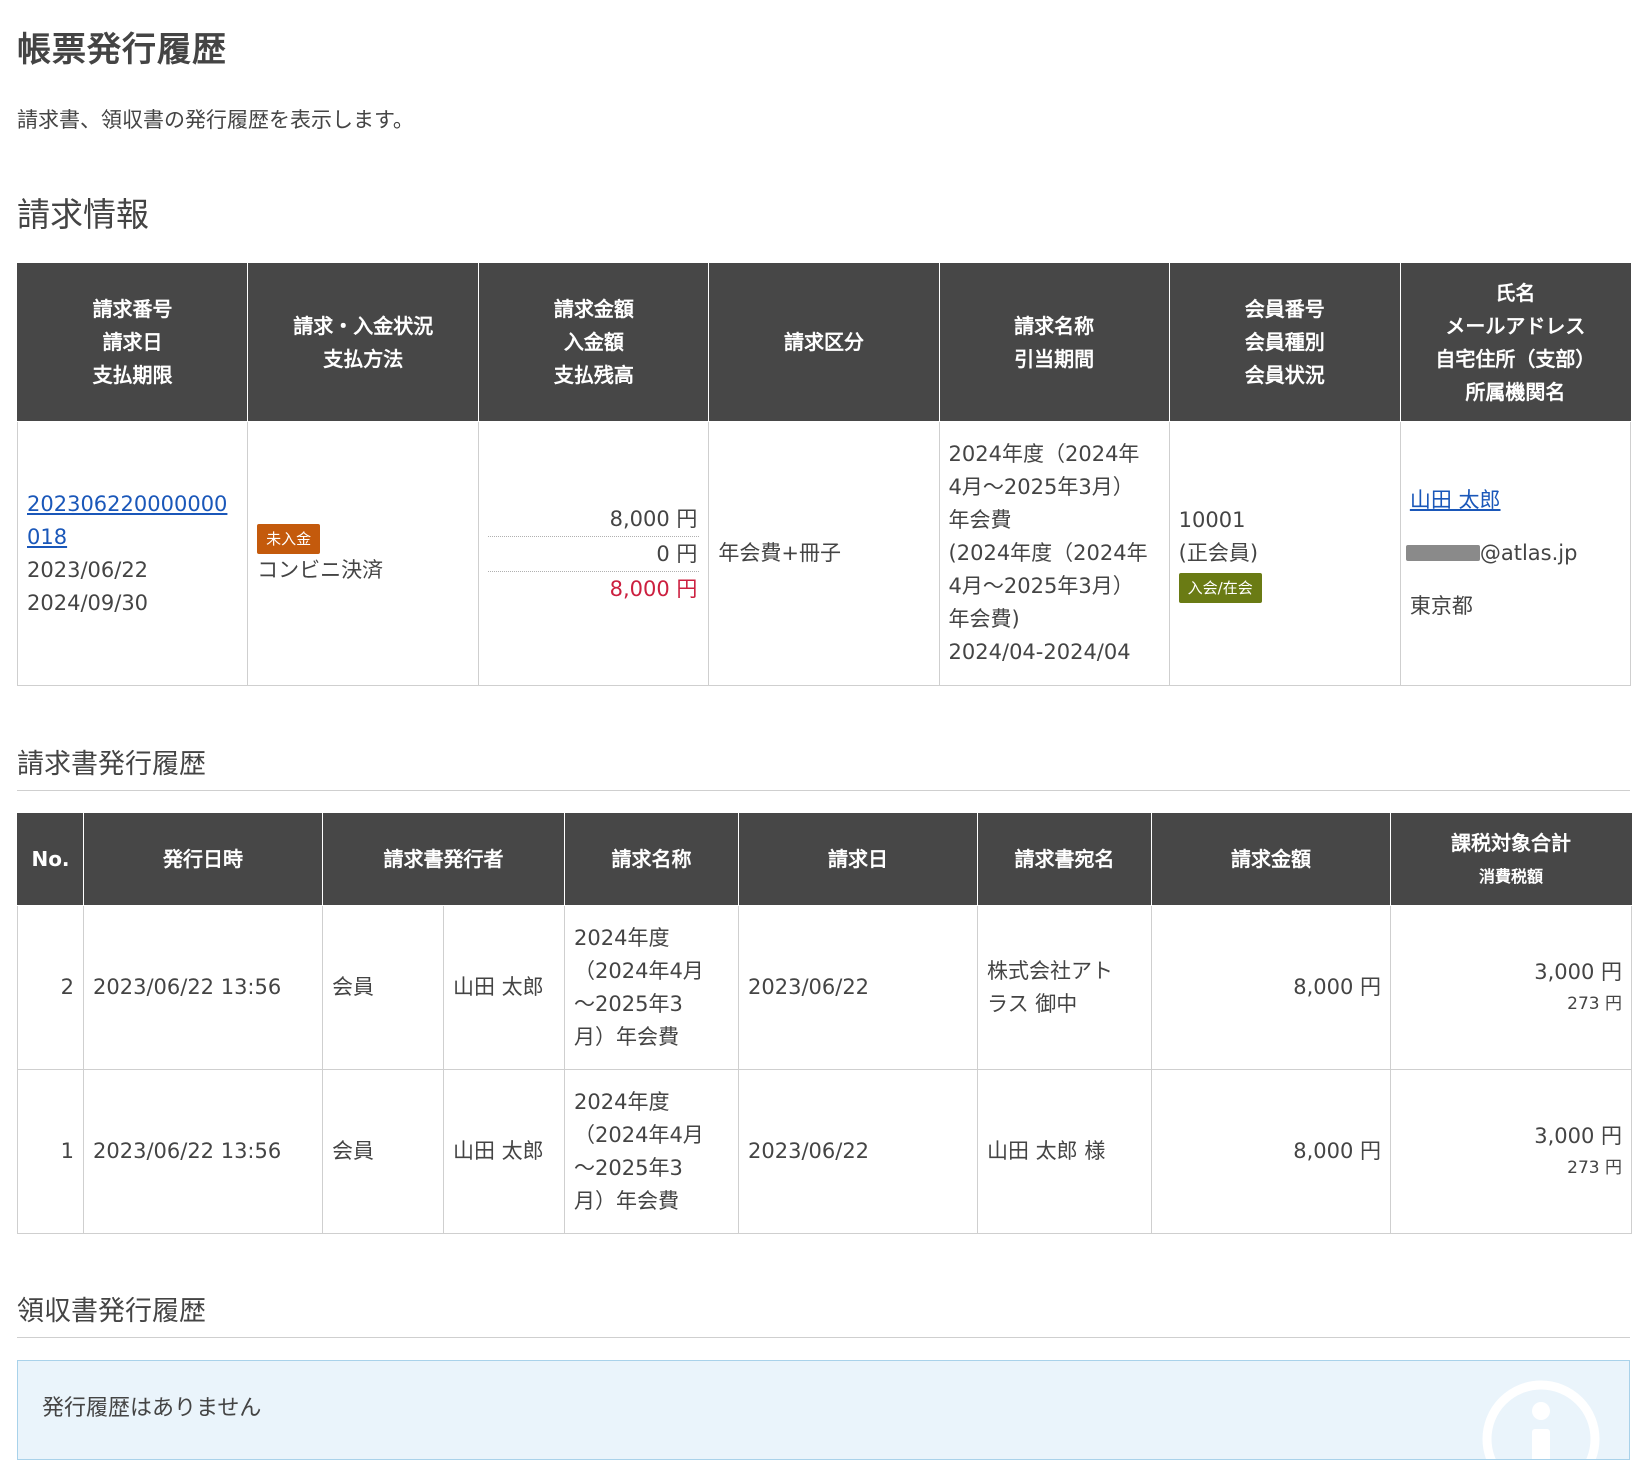 The height and width of the screenshot is (1471, 1648). I want to click on header-amounts: 請求金額 入金額 支払残高, so click(594, 342).